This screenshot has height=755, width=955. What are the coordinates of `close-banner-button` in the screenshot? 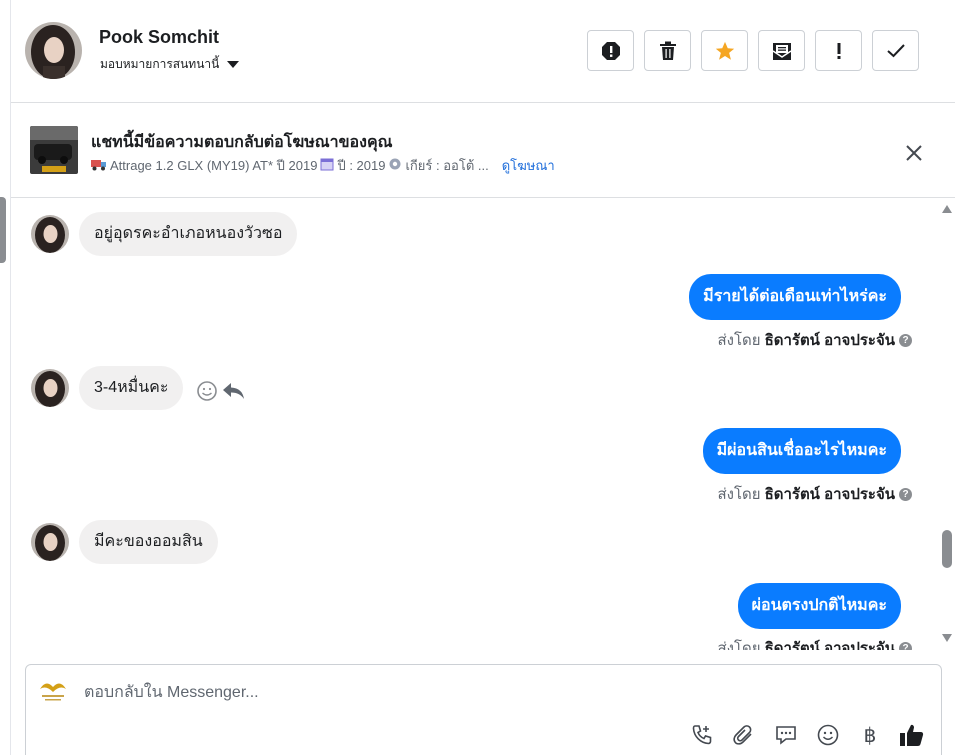 It's located at (914, 153).